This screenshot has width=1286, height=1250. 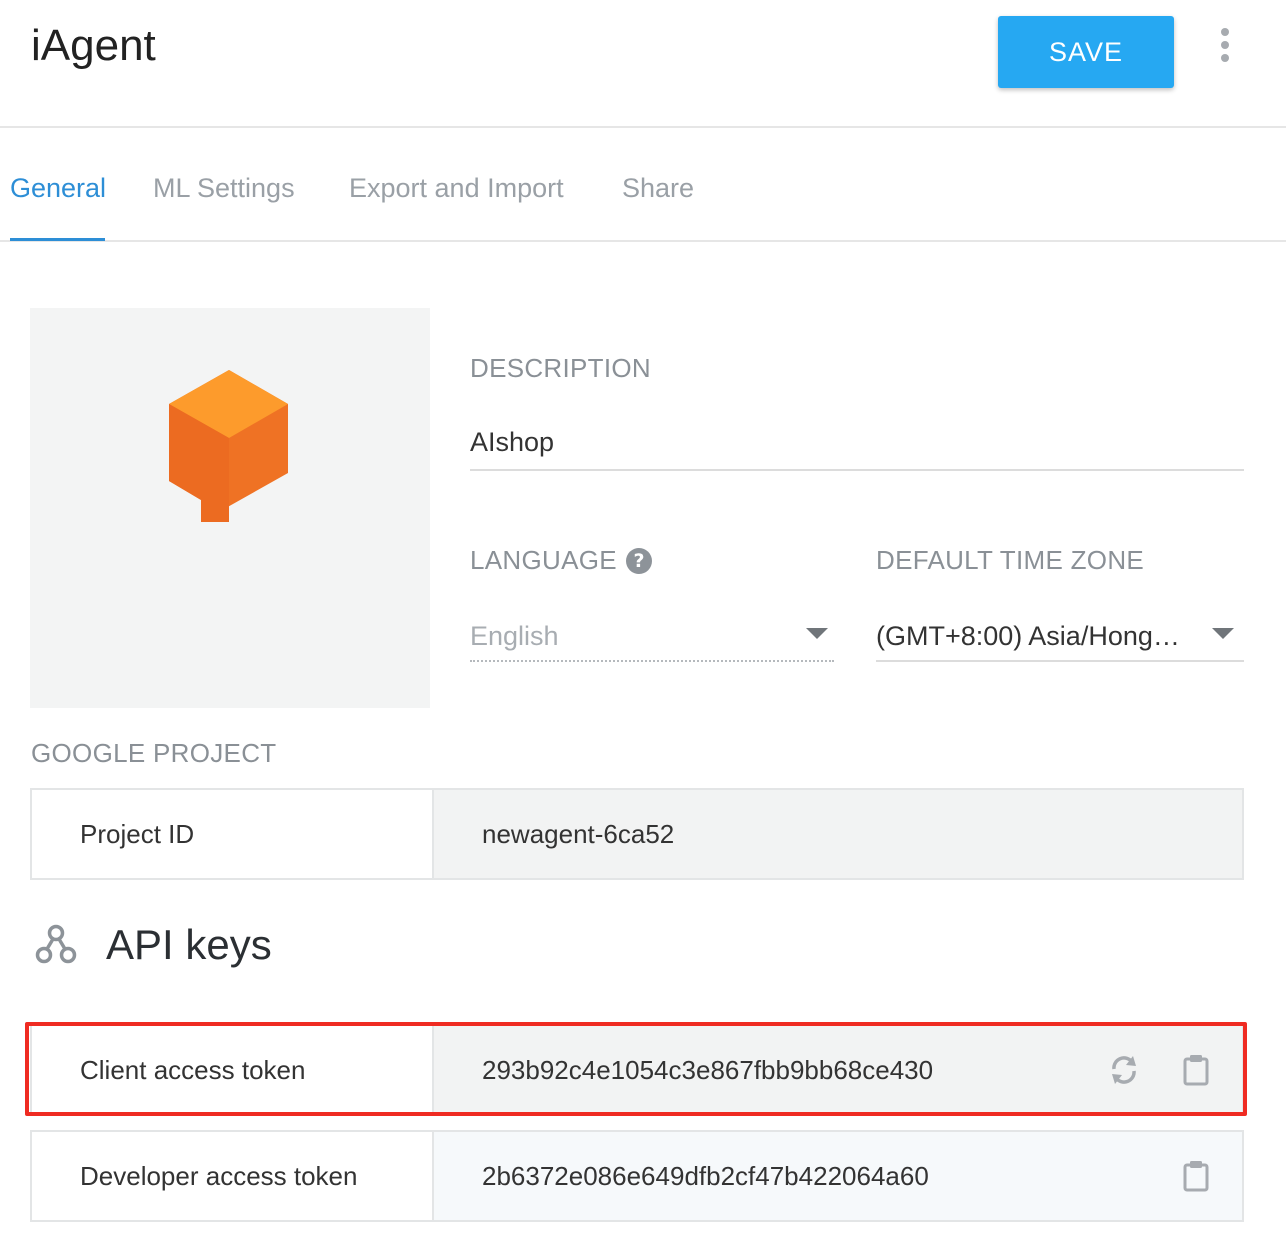 What do you see at coordinates (57, 239) in the screenshot?
I see `active-tab-indicator` at bounding box center [57, 239].